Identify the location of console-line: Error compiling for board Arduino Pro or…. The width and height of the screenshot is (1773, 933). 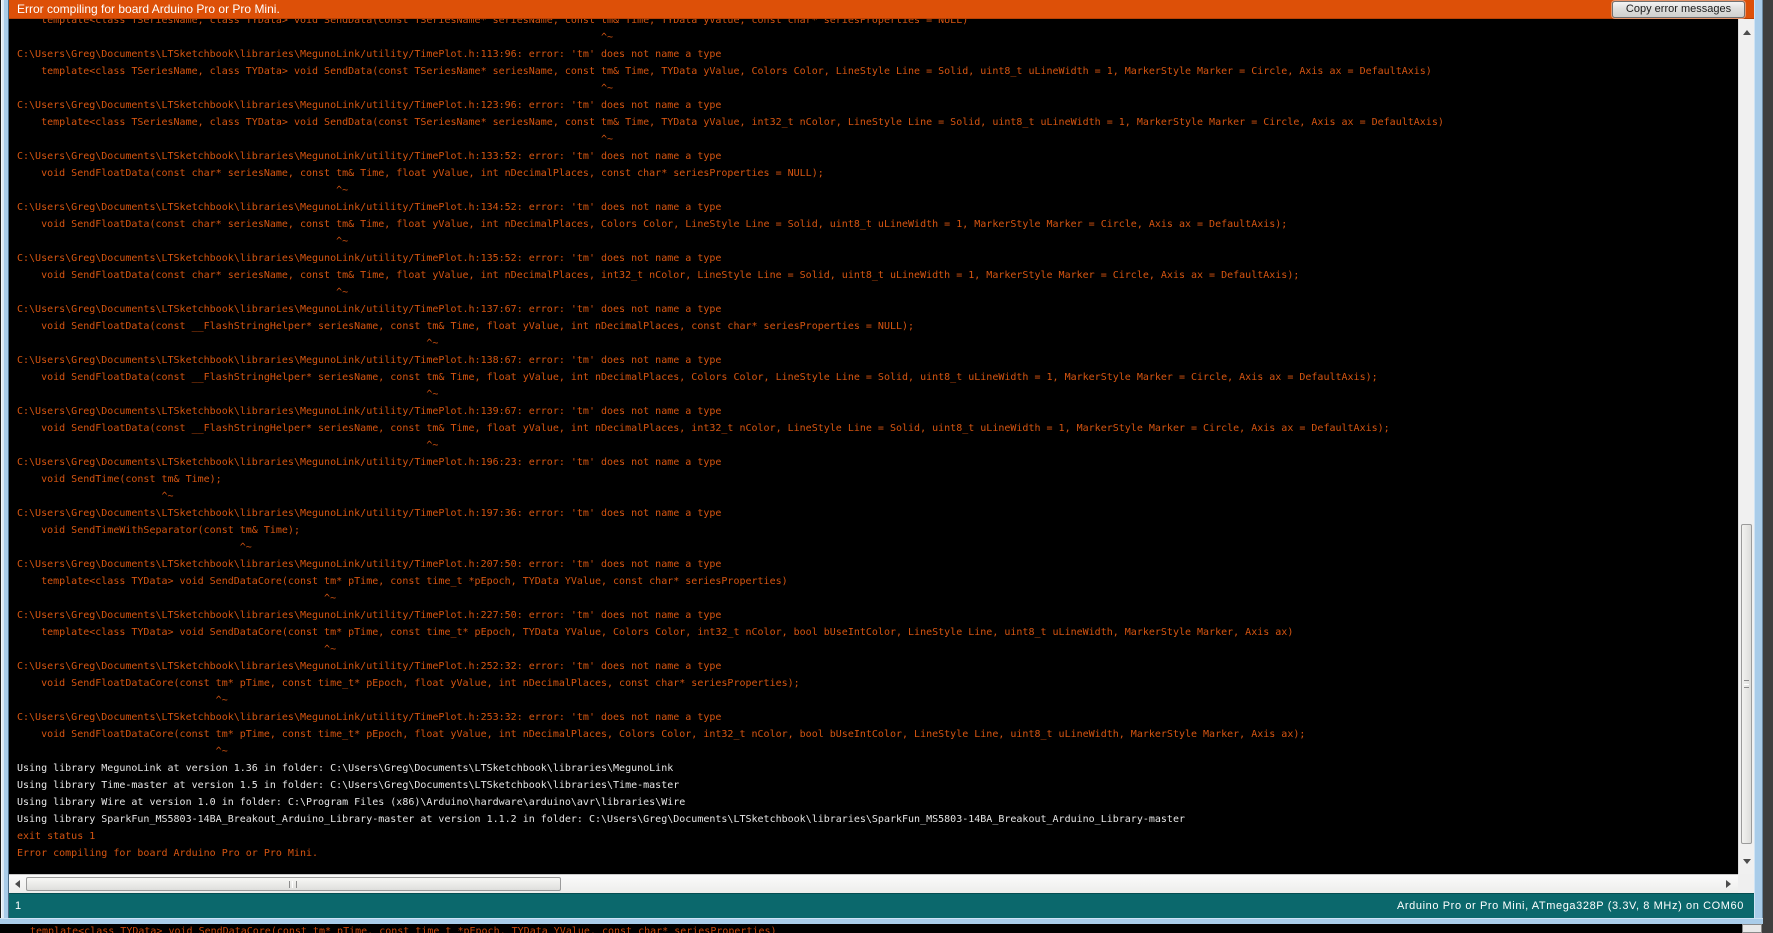
(168, 853).